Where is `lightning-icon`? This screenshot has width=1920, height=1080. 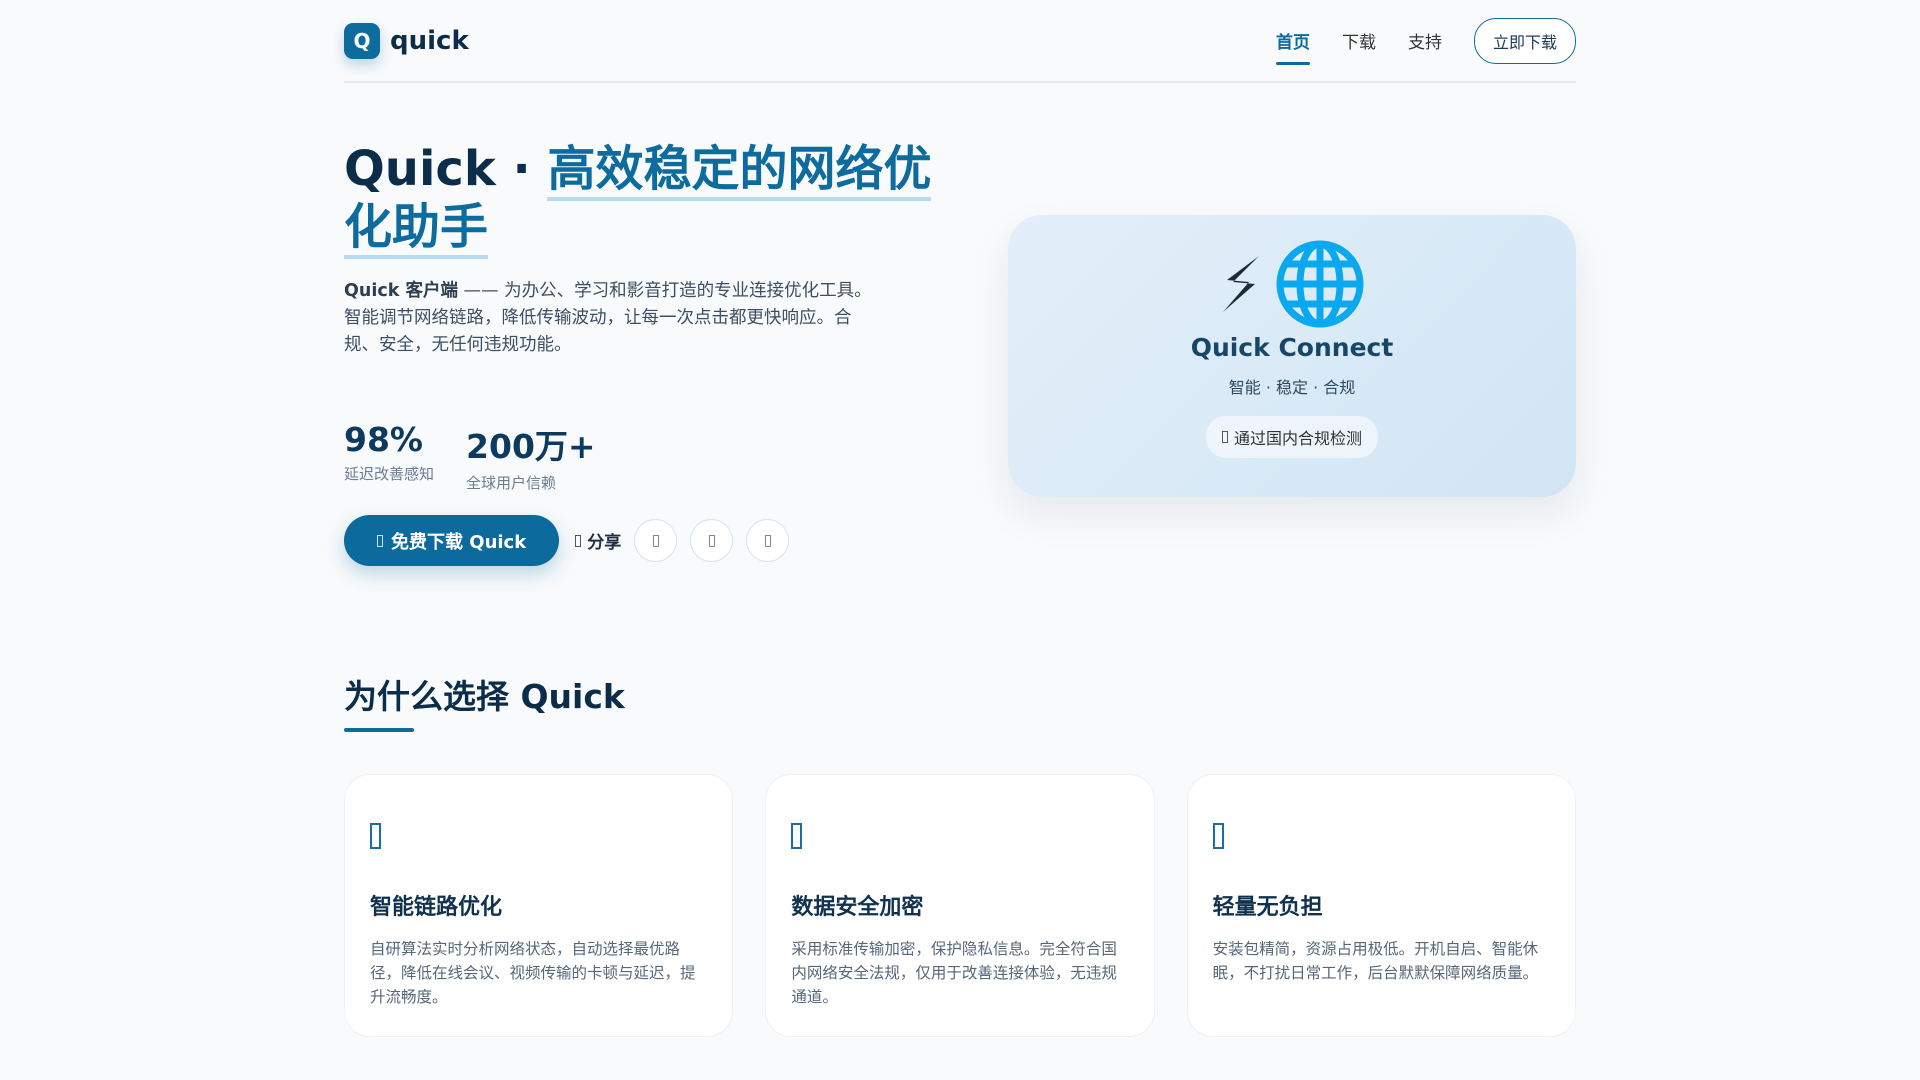 lightning-icon is located at coordinates (1241, 284).